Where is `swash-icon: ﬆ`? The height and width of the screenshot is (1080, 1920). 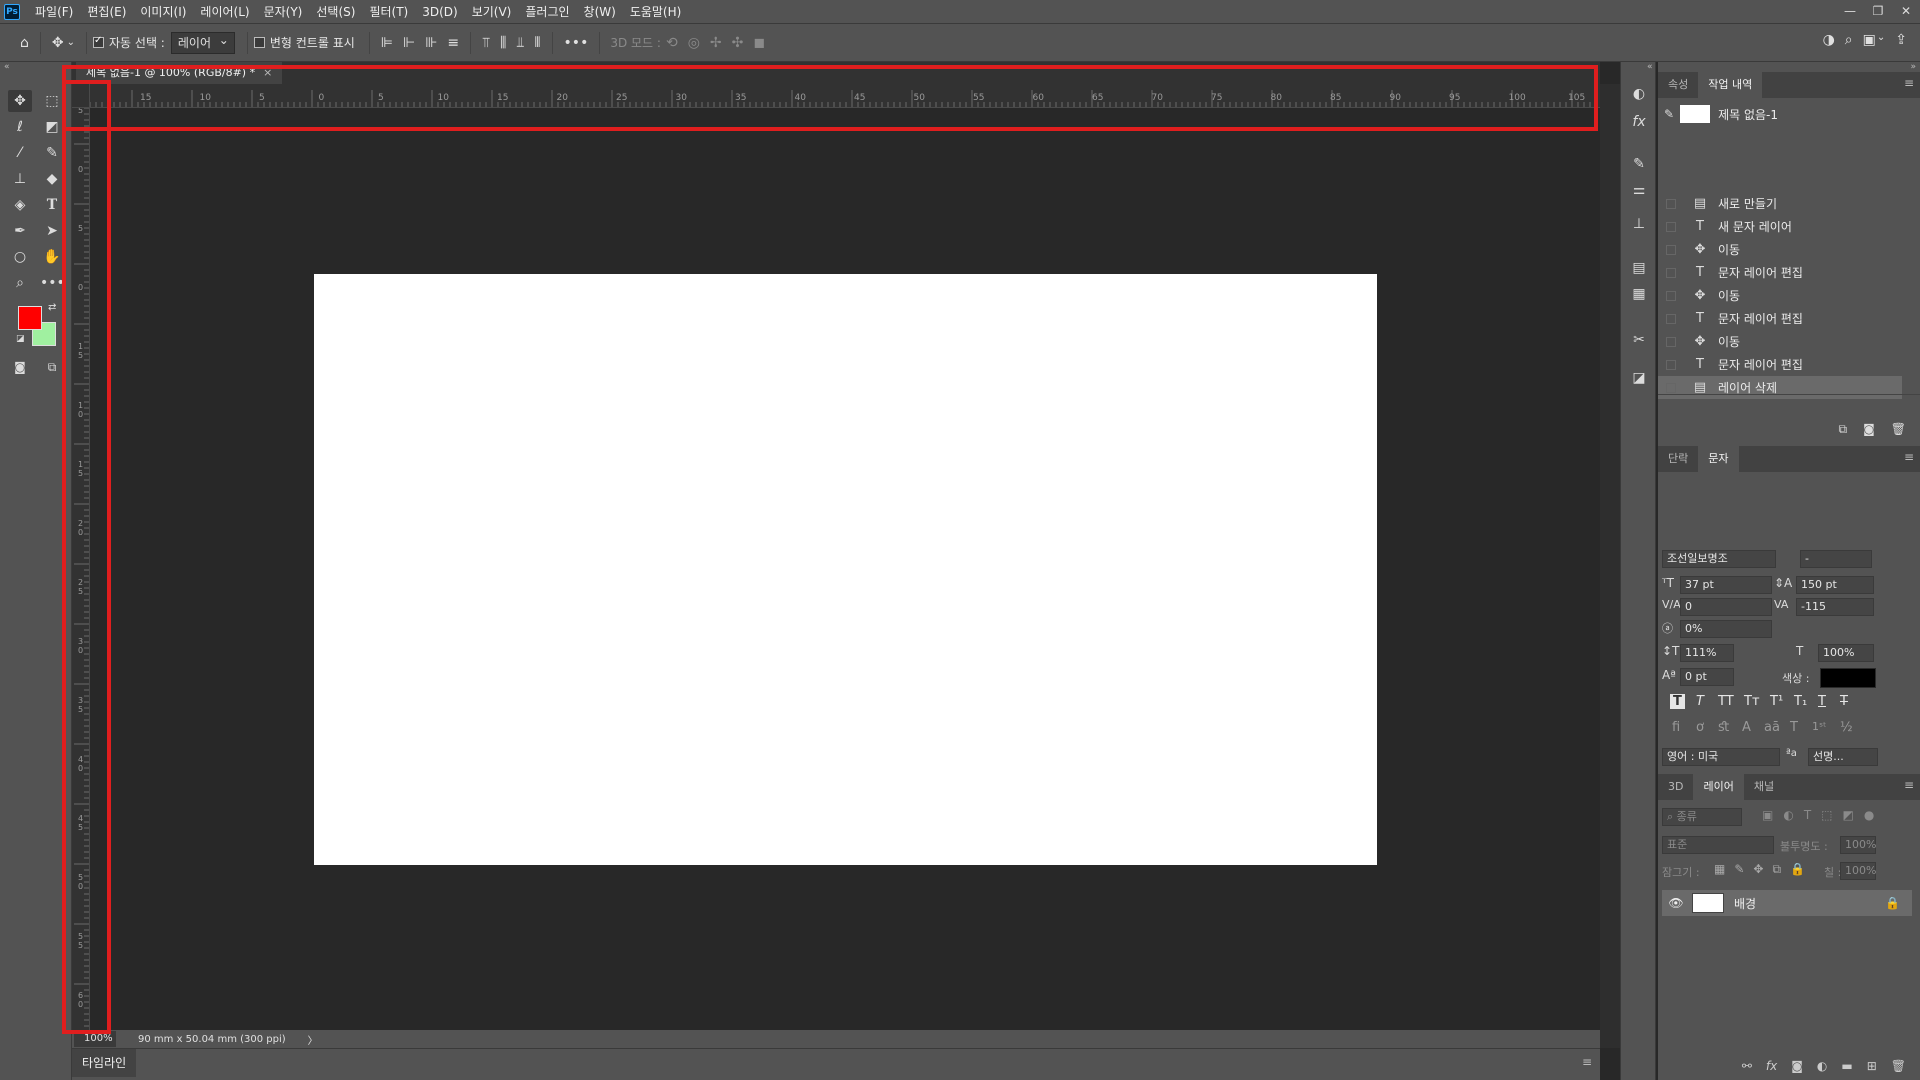 swash-icon: ﬆ is located at coordinates (1723, 727).